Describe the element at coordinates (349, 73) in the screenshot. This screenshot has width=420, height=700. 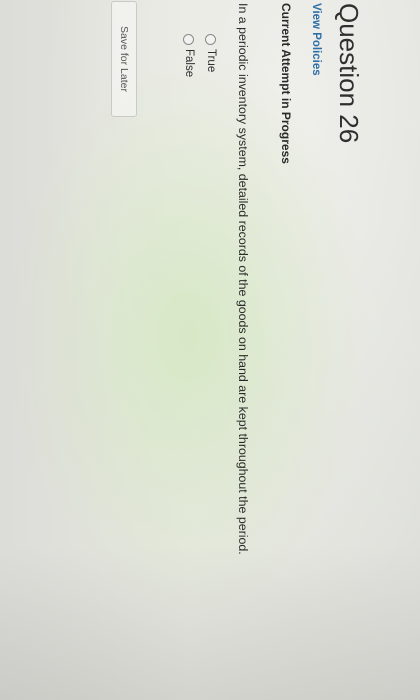
I see `question-title: Question 26` at that location.